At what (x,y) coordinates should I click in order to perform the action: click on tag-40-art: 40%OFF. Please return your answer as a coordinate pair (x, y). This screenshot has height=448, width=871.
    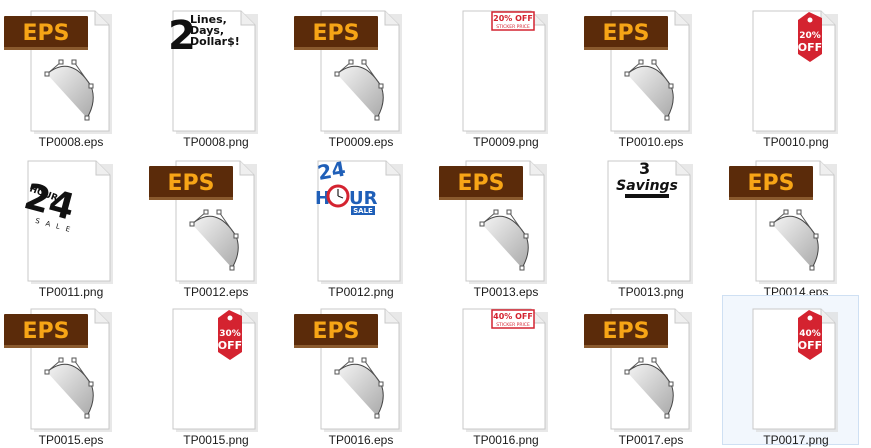
    Looking at the image, I should click on (810, 335).